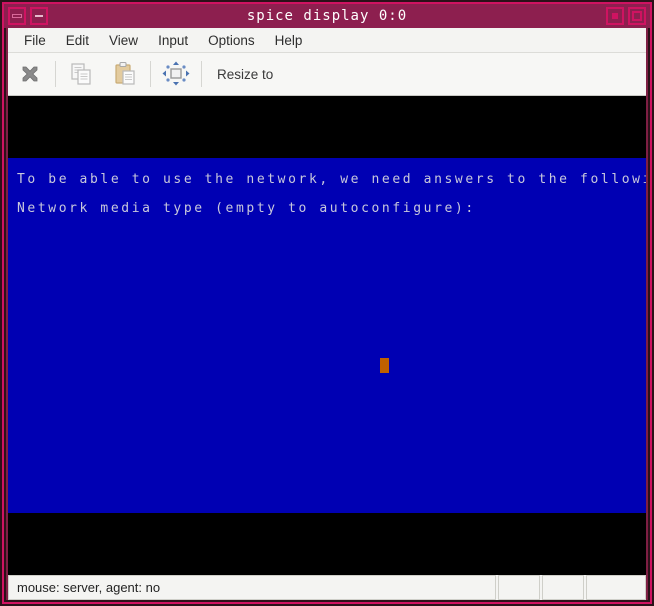  Describe the element at coordinates (327, 74) in the screenshot. I see `toolbar: Resize to` at that location.